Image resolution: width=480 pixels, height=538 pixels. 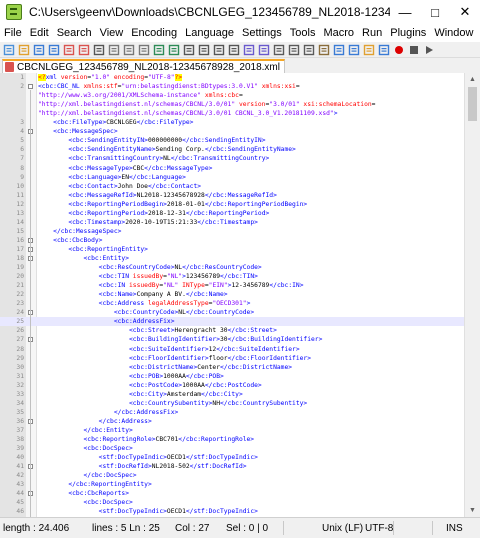 I want to click on scroll-down-arrow-icon: ▼, so click(x=472, y=510).